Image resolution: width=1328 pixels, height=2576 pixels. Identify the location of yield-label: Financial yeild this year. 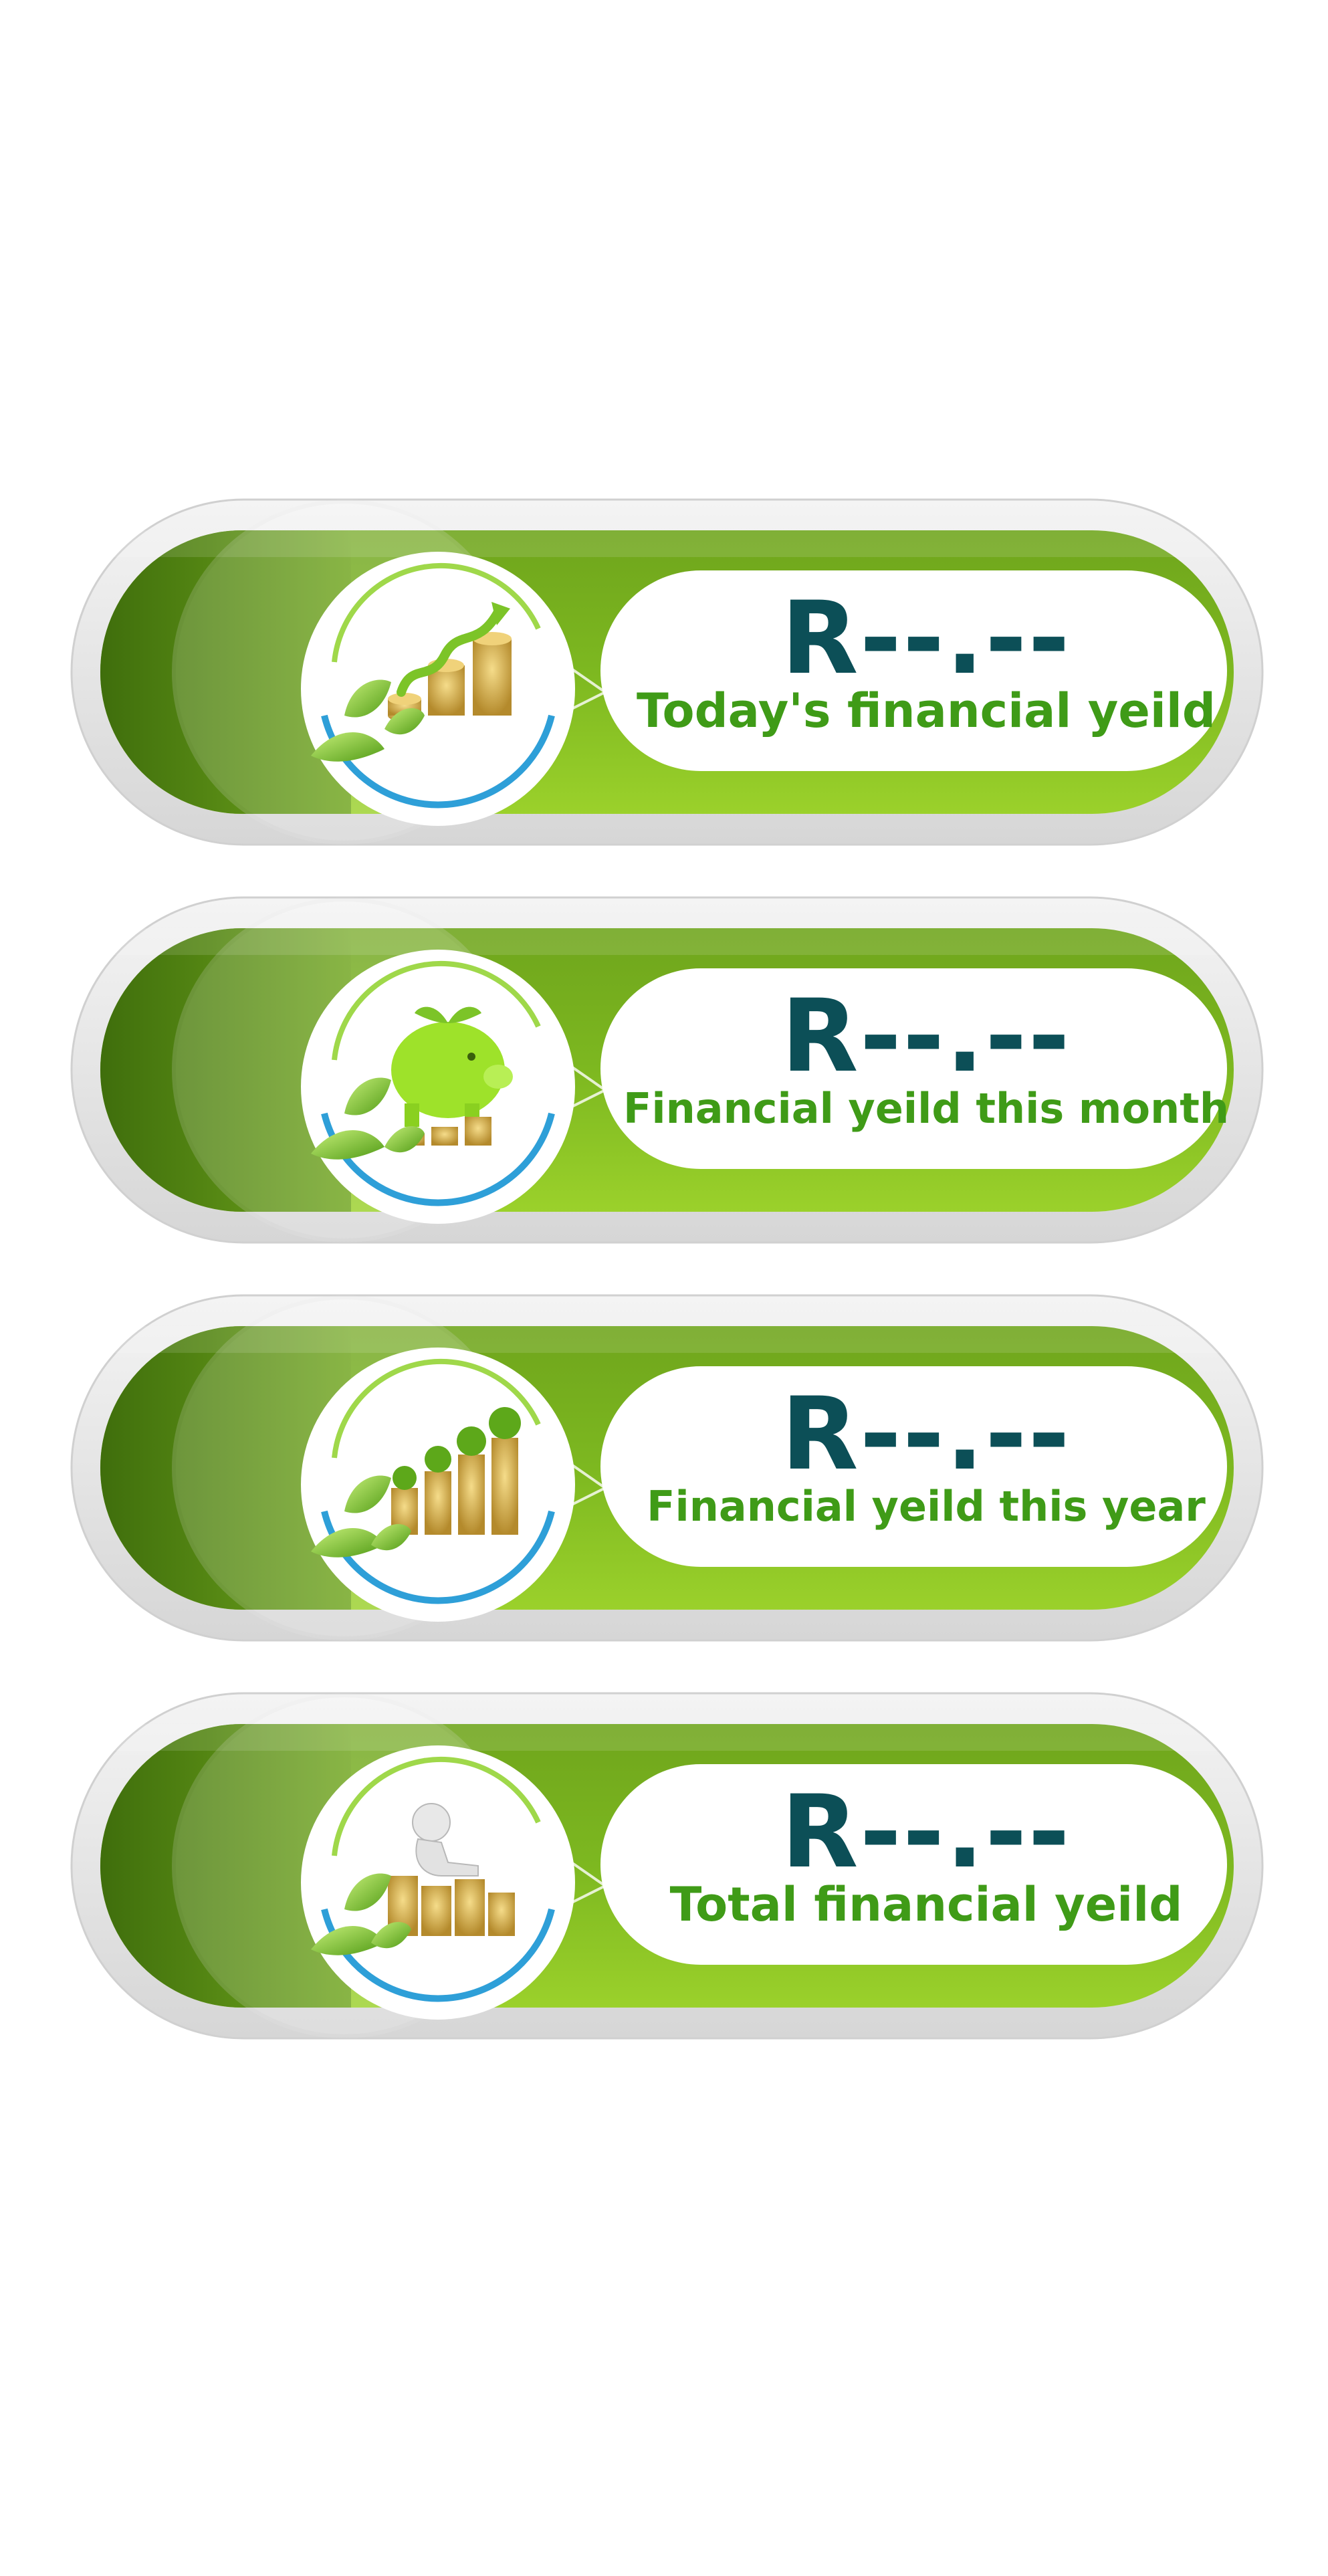
(927, 1507).